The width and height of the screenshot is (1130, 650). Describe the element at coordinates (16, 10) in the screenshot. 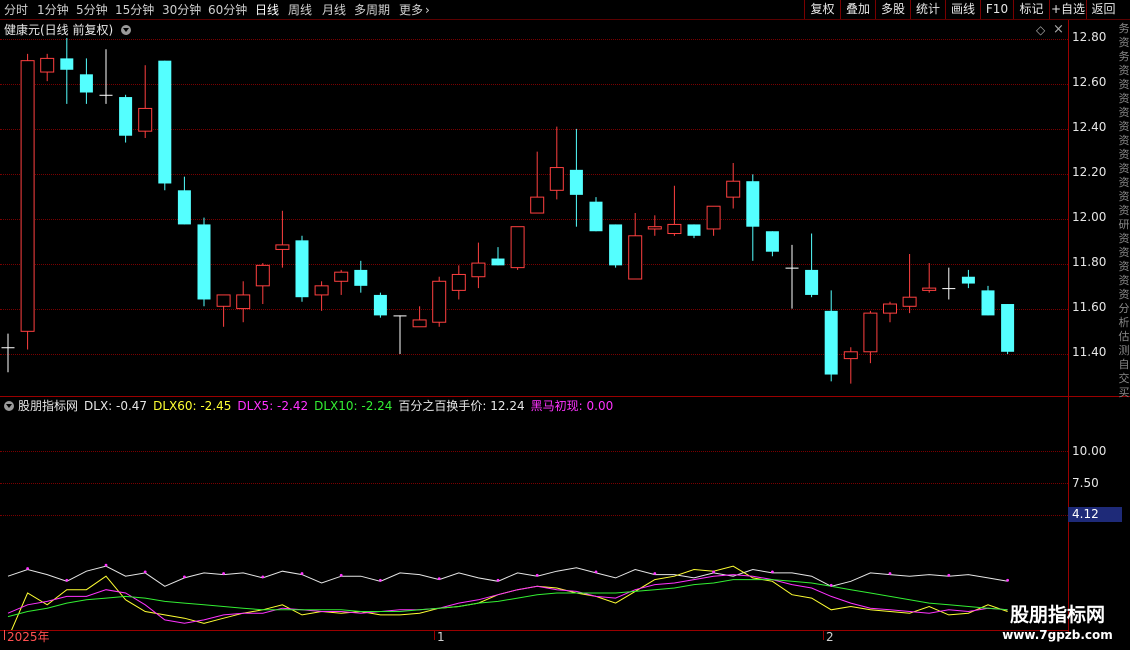

I see `period-tab-fenshi: 分时` at that location.